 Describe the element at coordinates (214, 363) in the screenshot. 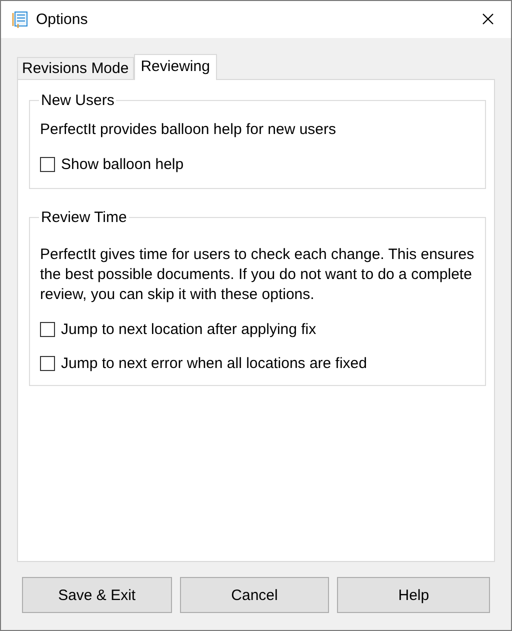

I see `checkbox-label: Jump to next error when all locations are fixed` at that location.